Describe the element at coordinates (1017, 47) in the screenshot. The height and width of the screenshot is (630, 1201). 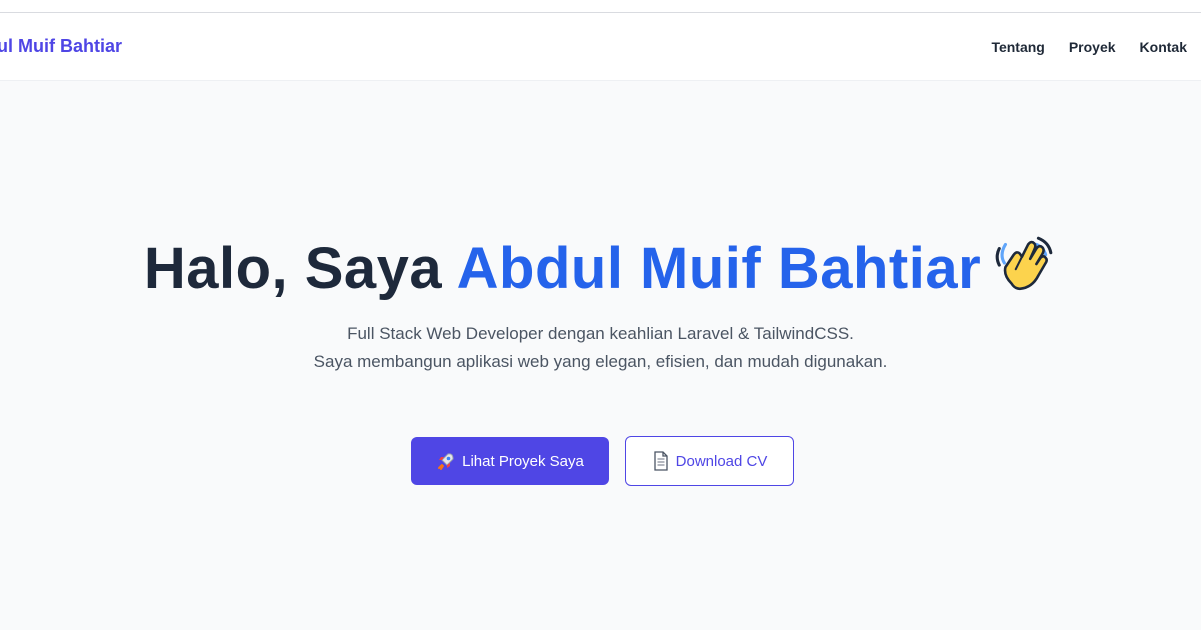
I see `nav-link-tentang: Tentang` at that location.